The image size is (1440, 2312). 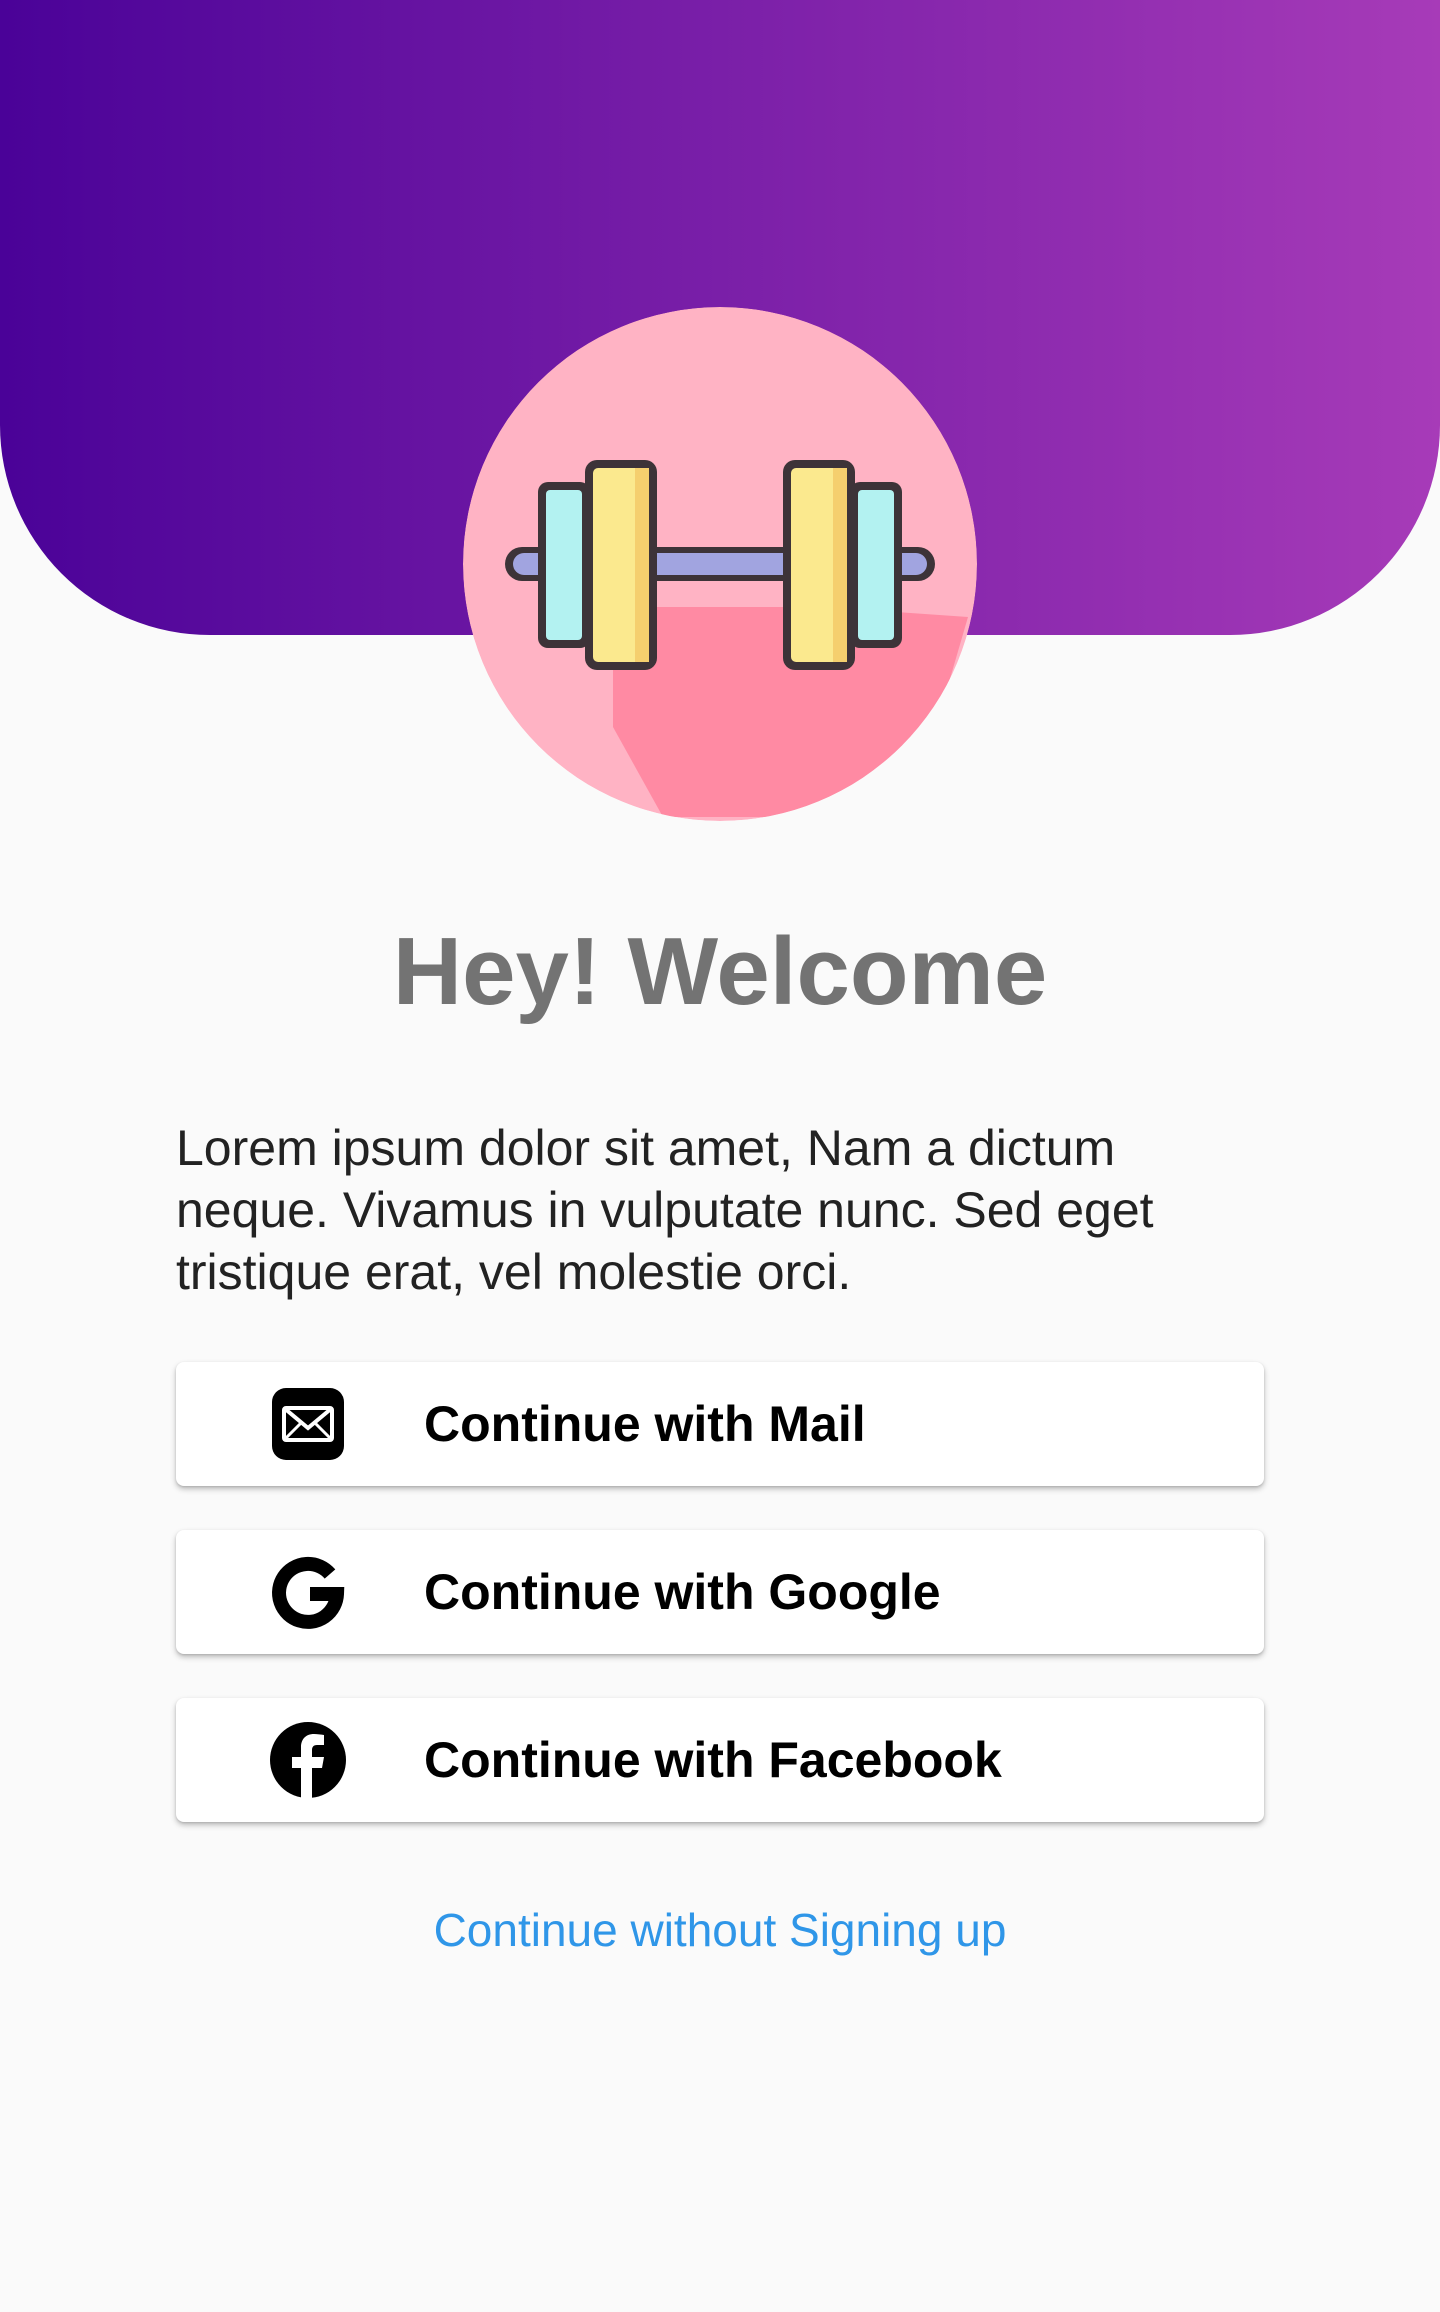 What do you see at coordinates (720, 971) in the screenshot?
I see `welcome-title: Hey! Welcome` at bounding box center [720, 971].